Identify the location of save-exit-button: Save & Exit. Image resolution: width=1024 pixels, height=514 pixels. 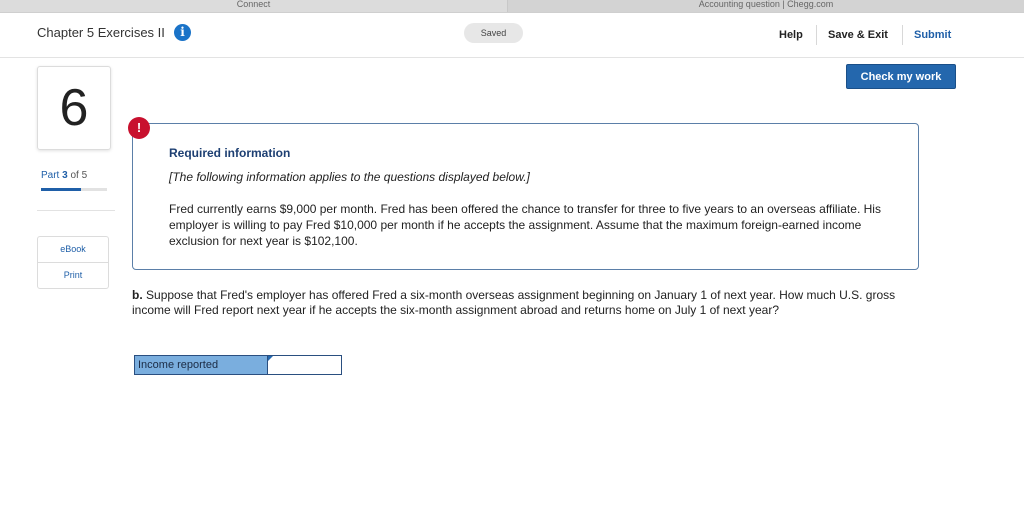
(858, 35).